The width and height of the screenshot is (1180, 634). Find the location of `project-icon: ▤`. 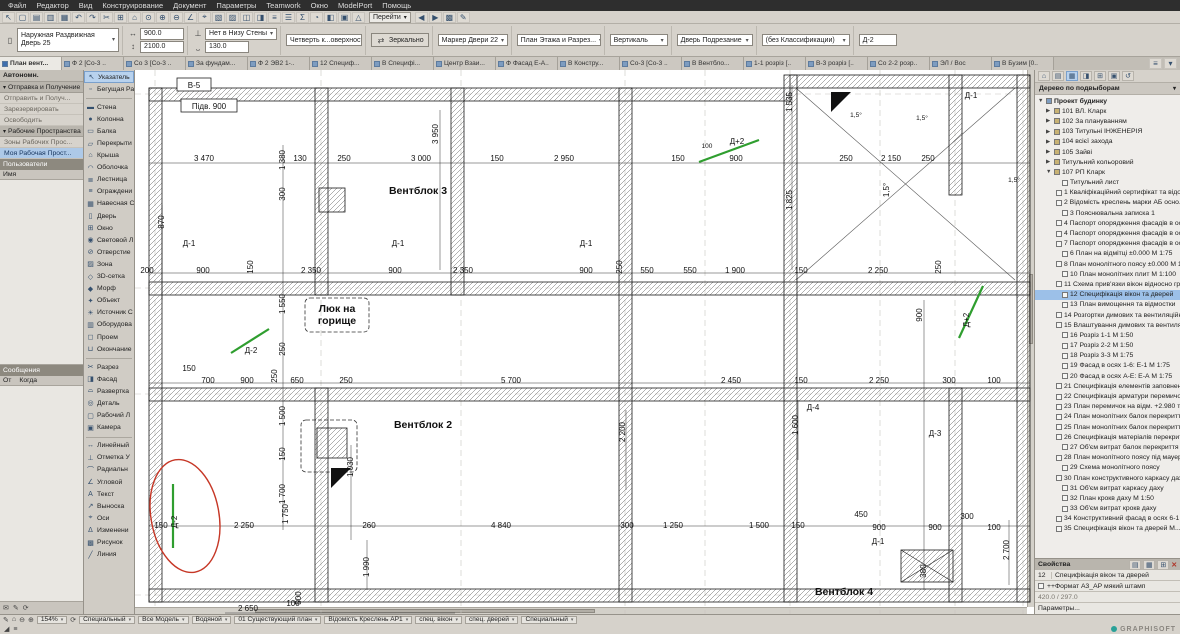

project-icon: ▤ is located at coordinates (1058, 76).